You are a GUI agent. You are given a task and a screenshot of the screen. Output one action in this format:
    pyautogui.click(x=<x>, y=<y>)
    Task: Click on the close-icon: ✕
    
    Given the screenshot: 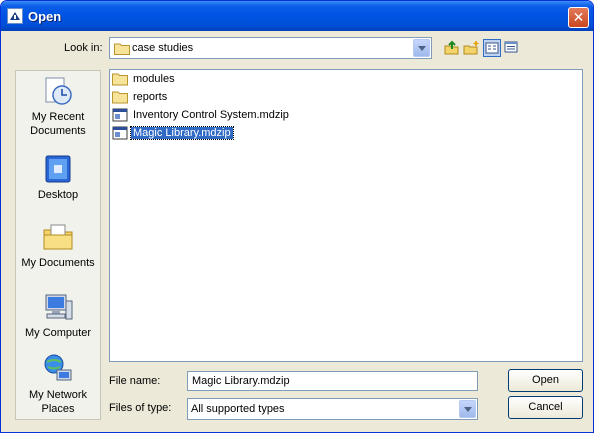 What is the action you would take?
    pyautogui.click(x=578, y=17)
    